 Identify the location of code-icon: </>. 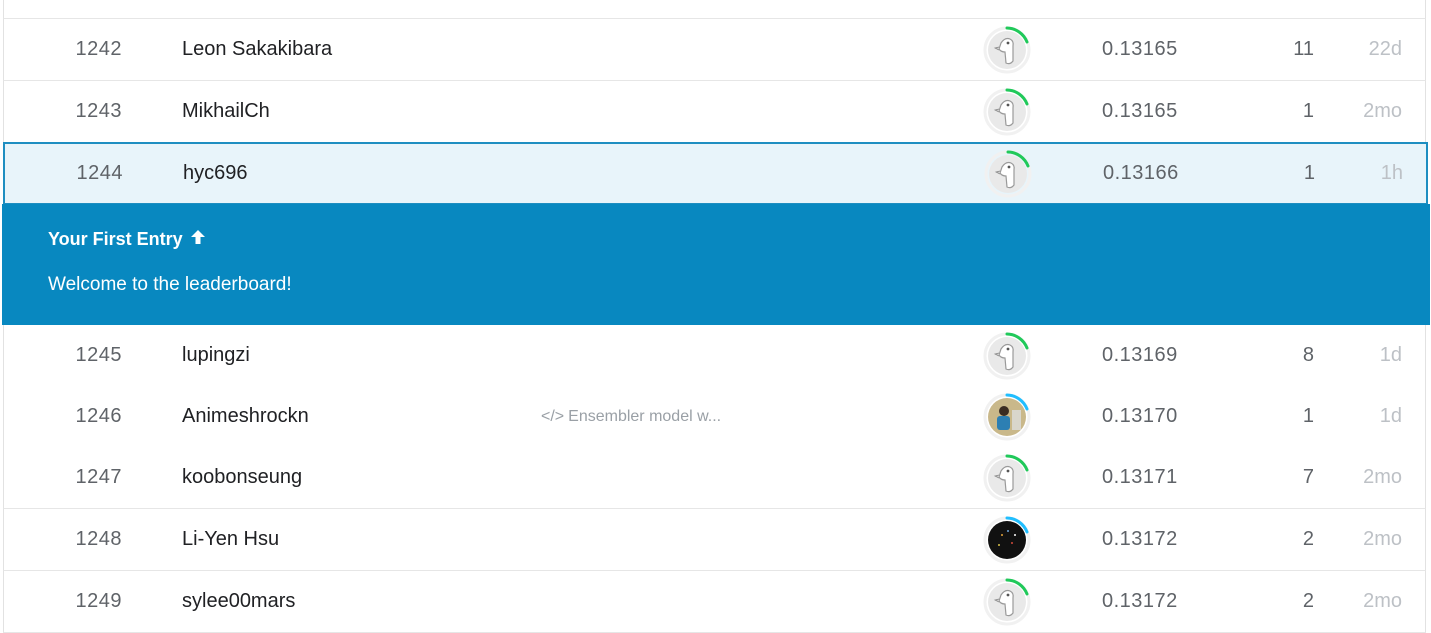
(553, 416).